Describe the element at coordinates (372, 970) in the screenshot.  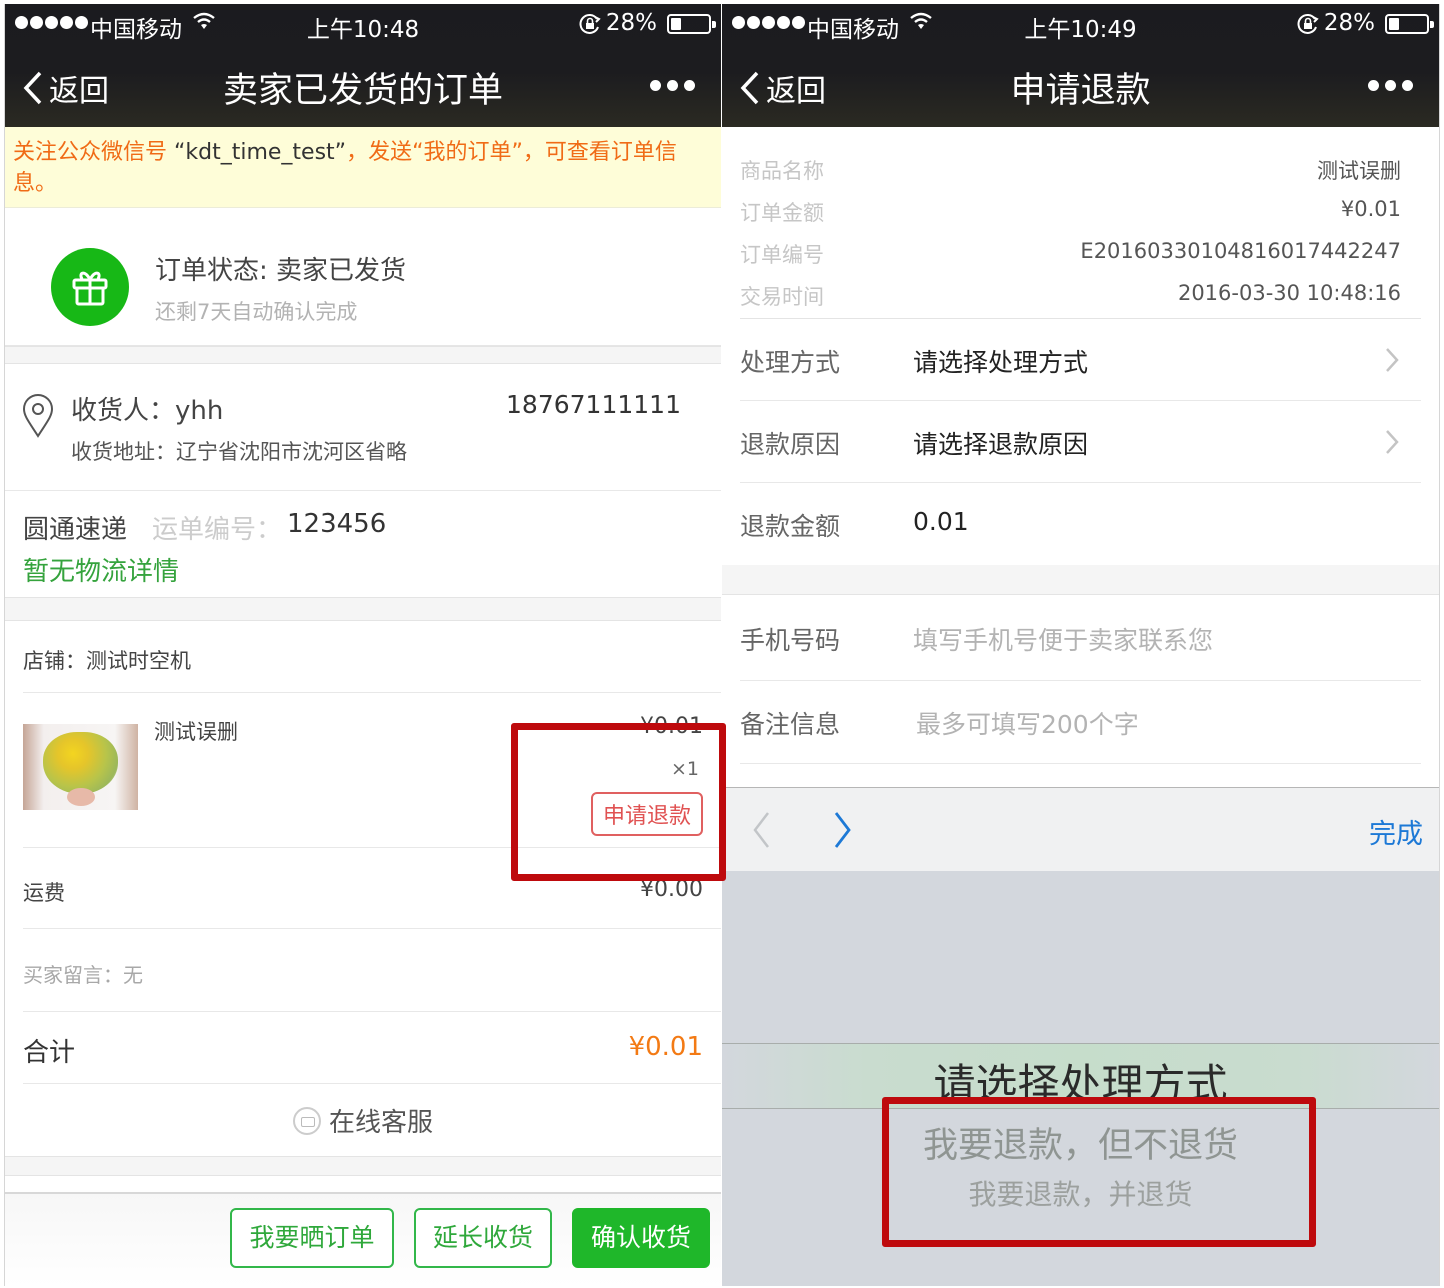
I see `buyer-message-row: 买家留言：无` at that location.